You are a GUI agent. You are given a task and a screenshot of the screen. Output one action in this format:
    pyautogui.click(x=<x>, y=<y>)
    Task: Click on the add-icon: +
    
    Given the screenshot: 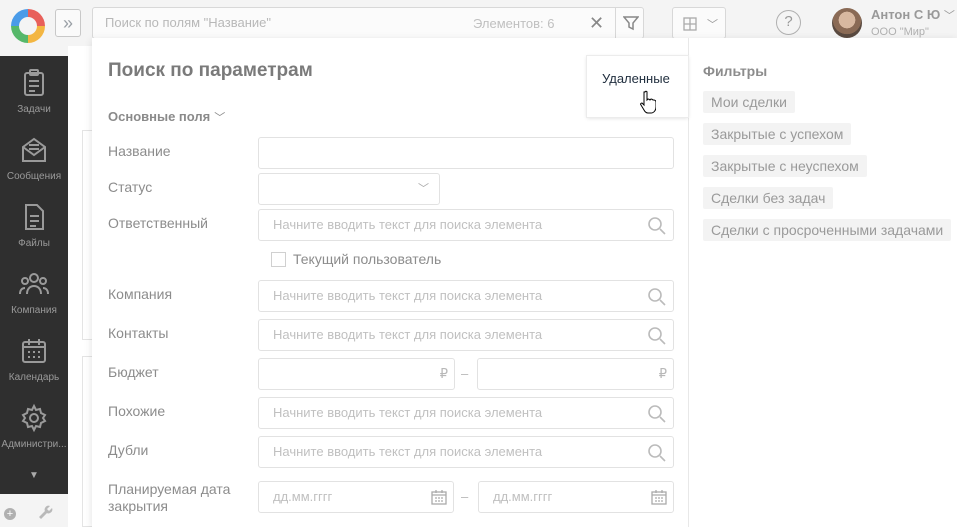 What is the action you would take?
    pyautogui.click(x=10, y=514)
    